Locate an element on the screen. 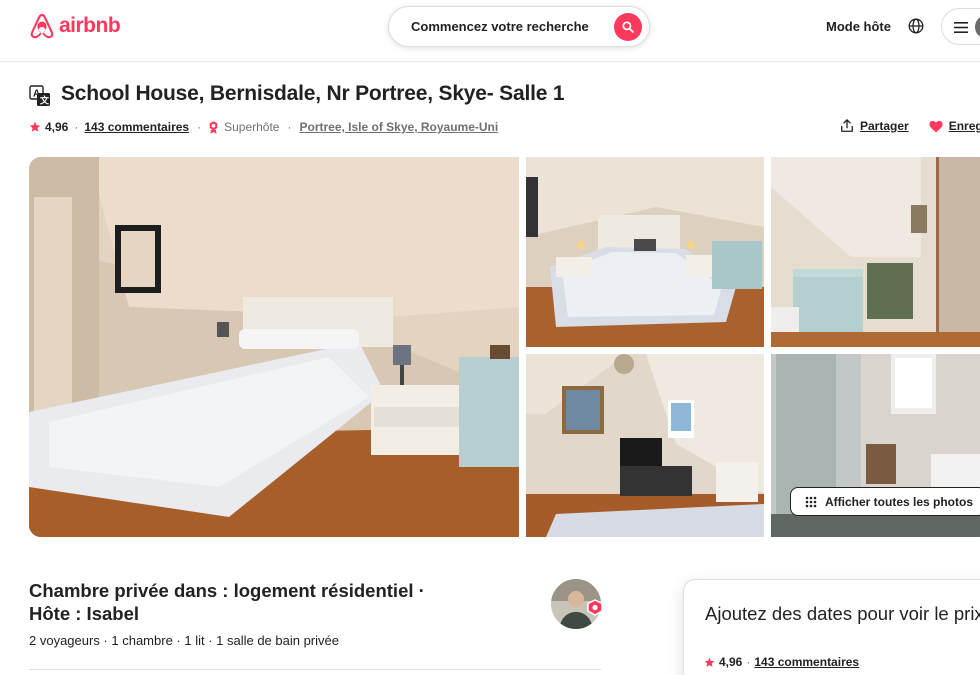 The image size is (980, 675). grid-icon is located at coordinates (811, 501).